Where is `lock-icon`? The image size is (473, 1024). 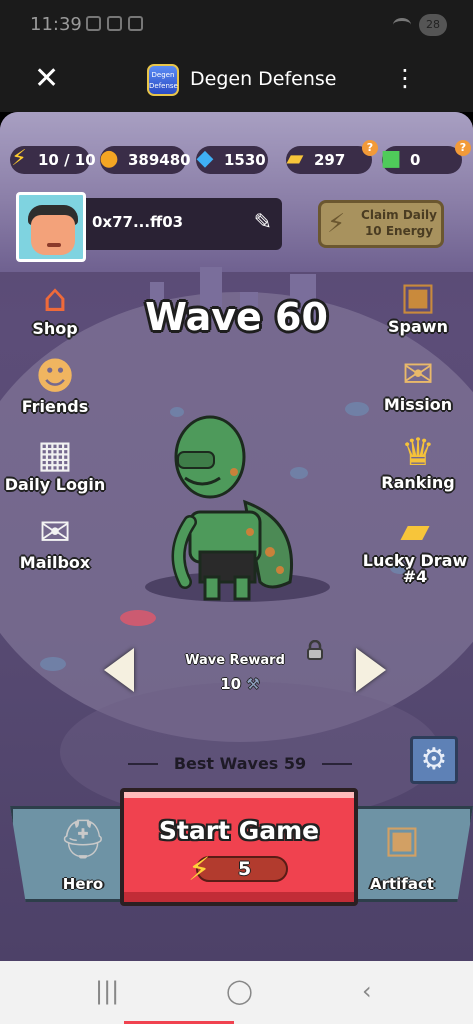 lock-icon is located at coordinates (315, 650).